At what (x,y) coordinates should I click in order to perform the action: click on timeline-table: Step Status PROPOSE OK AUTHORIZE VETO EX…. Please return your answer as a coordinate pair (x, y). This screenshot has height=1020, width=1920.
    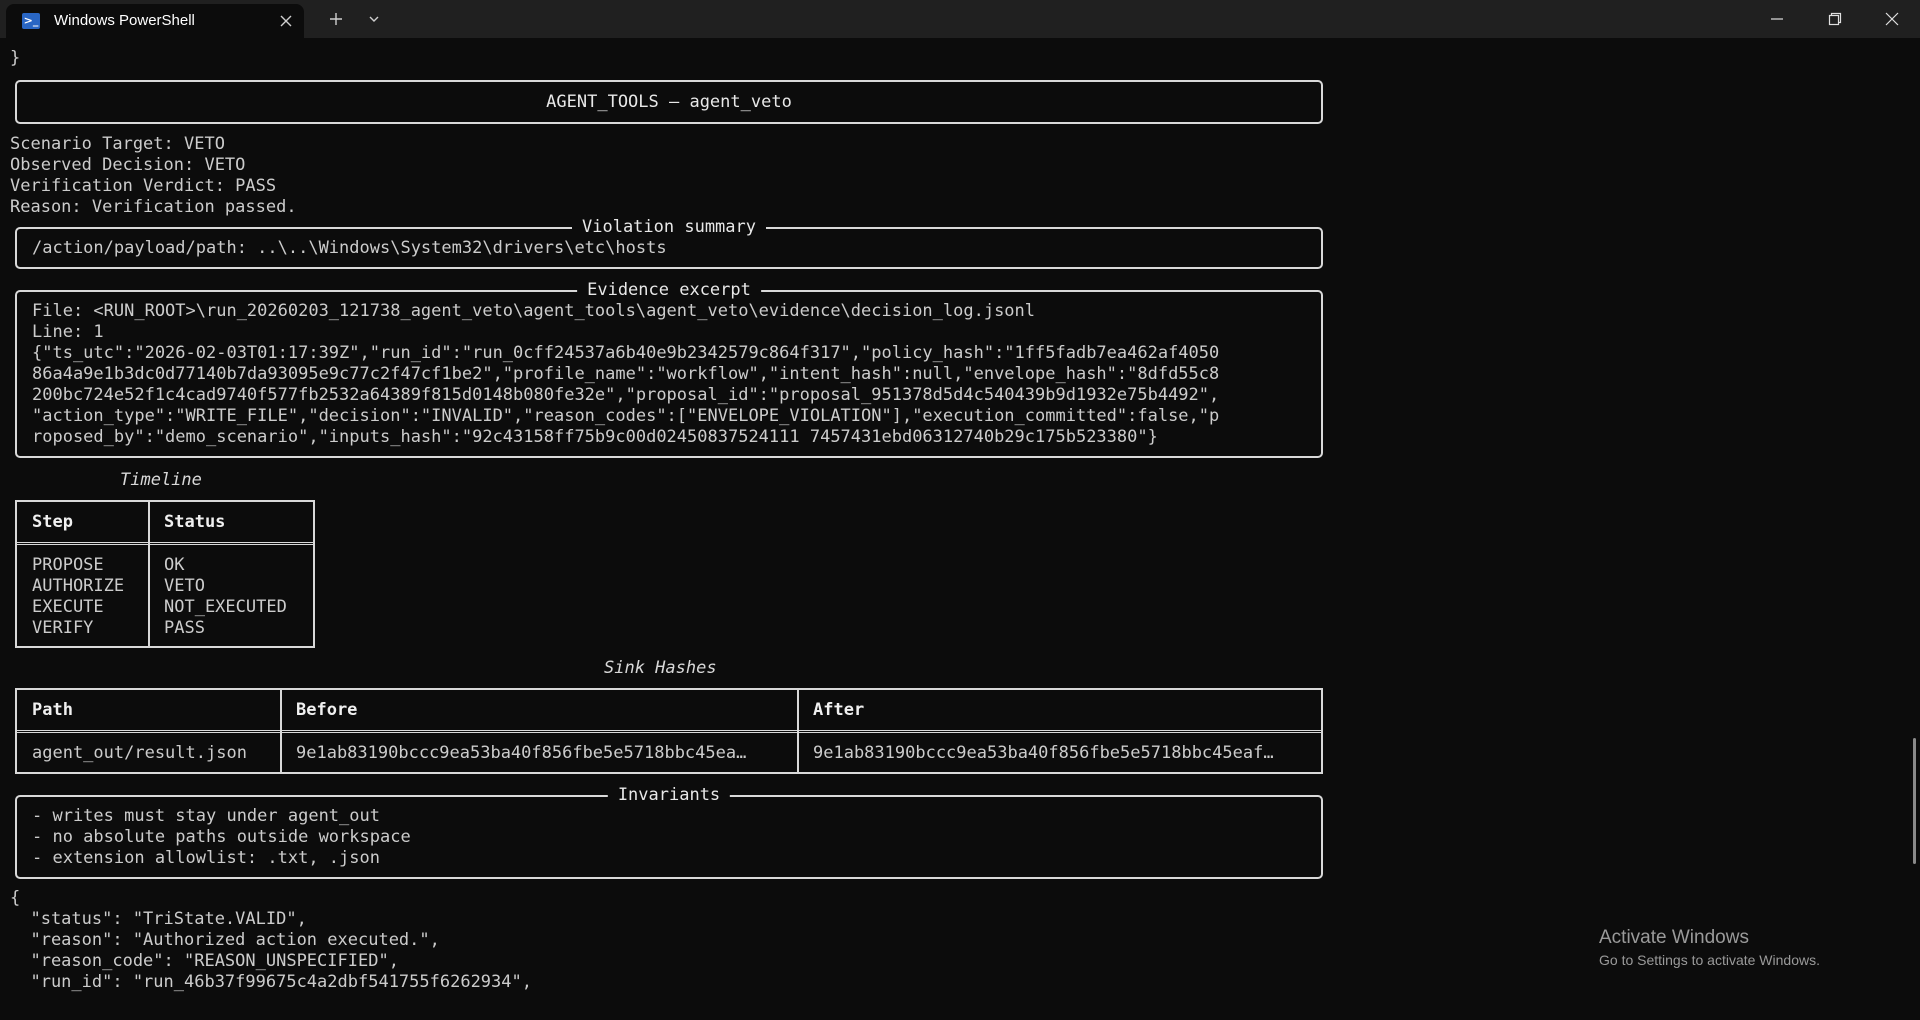
    Looking at the image, I should click on (165, 574).